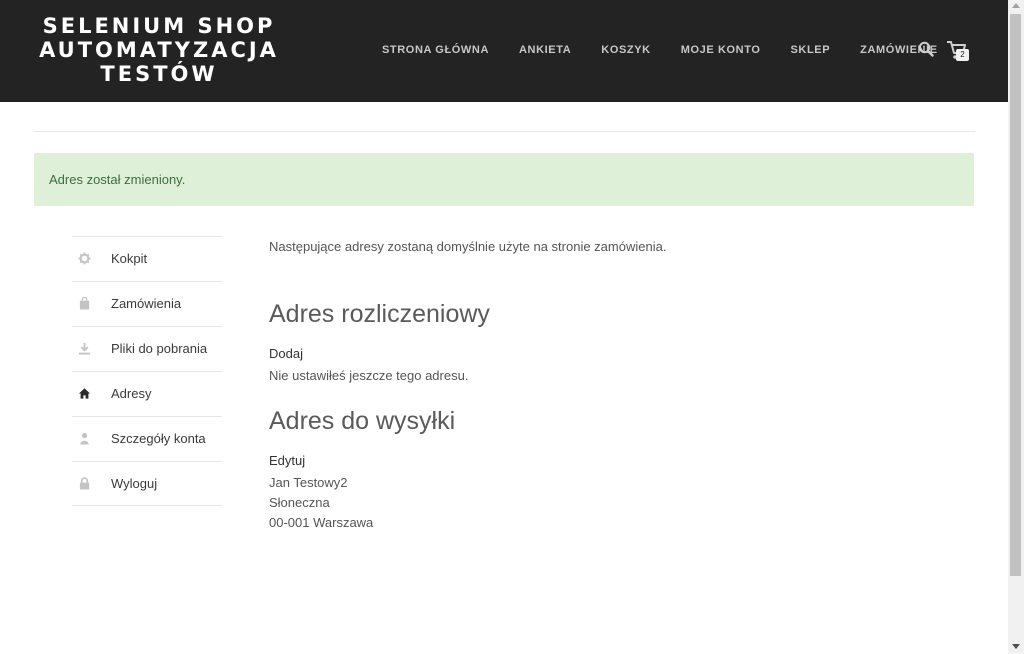 The width and height of the screenshot is (1024, 654). Describe the element at coordinates (545, 50) in the screenshot. I see `nav-survey-link: ANKIETA` at that location.